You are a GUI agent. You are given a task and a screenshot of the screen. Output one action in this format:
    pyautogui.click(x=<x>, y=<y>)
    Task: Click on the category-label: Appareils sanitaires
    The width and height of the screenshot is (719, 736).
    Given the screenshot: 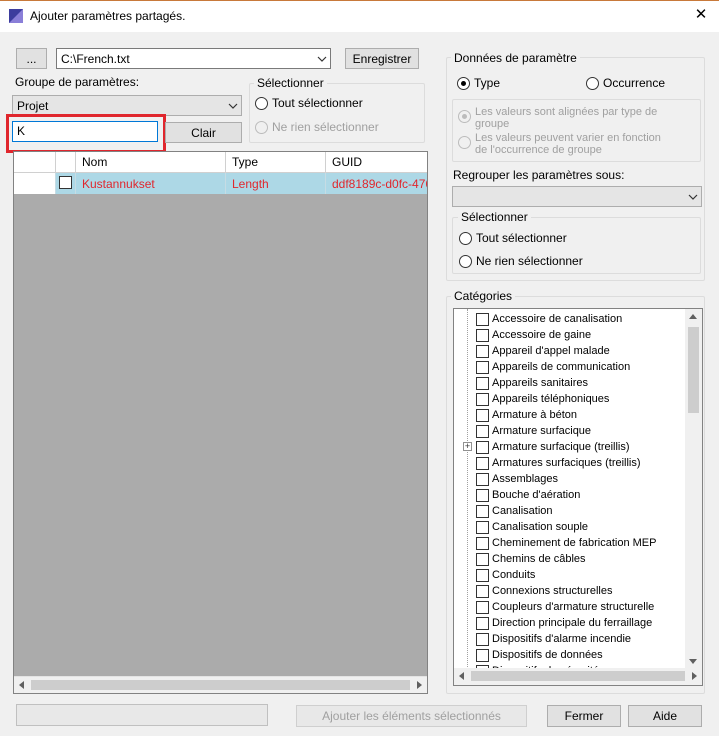 What is the action you would take?
    pyautogui.click(x=540, y=383)
    